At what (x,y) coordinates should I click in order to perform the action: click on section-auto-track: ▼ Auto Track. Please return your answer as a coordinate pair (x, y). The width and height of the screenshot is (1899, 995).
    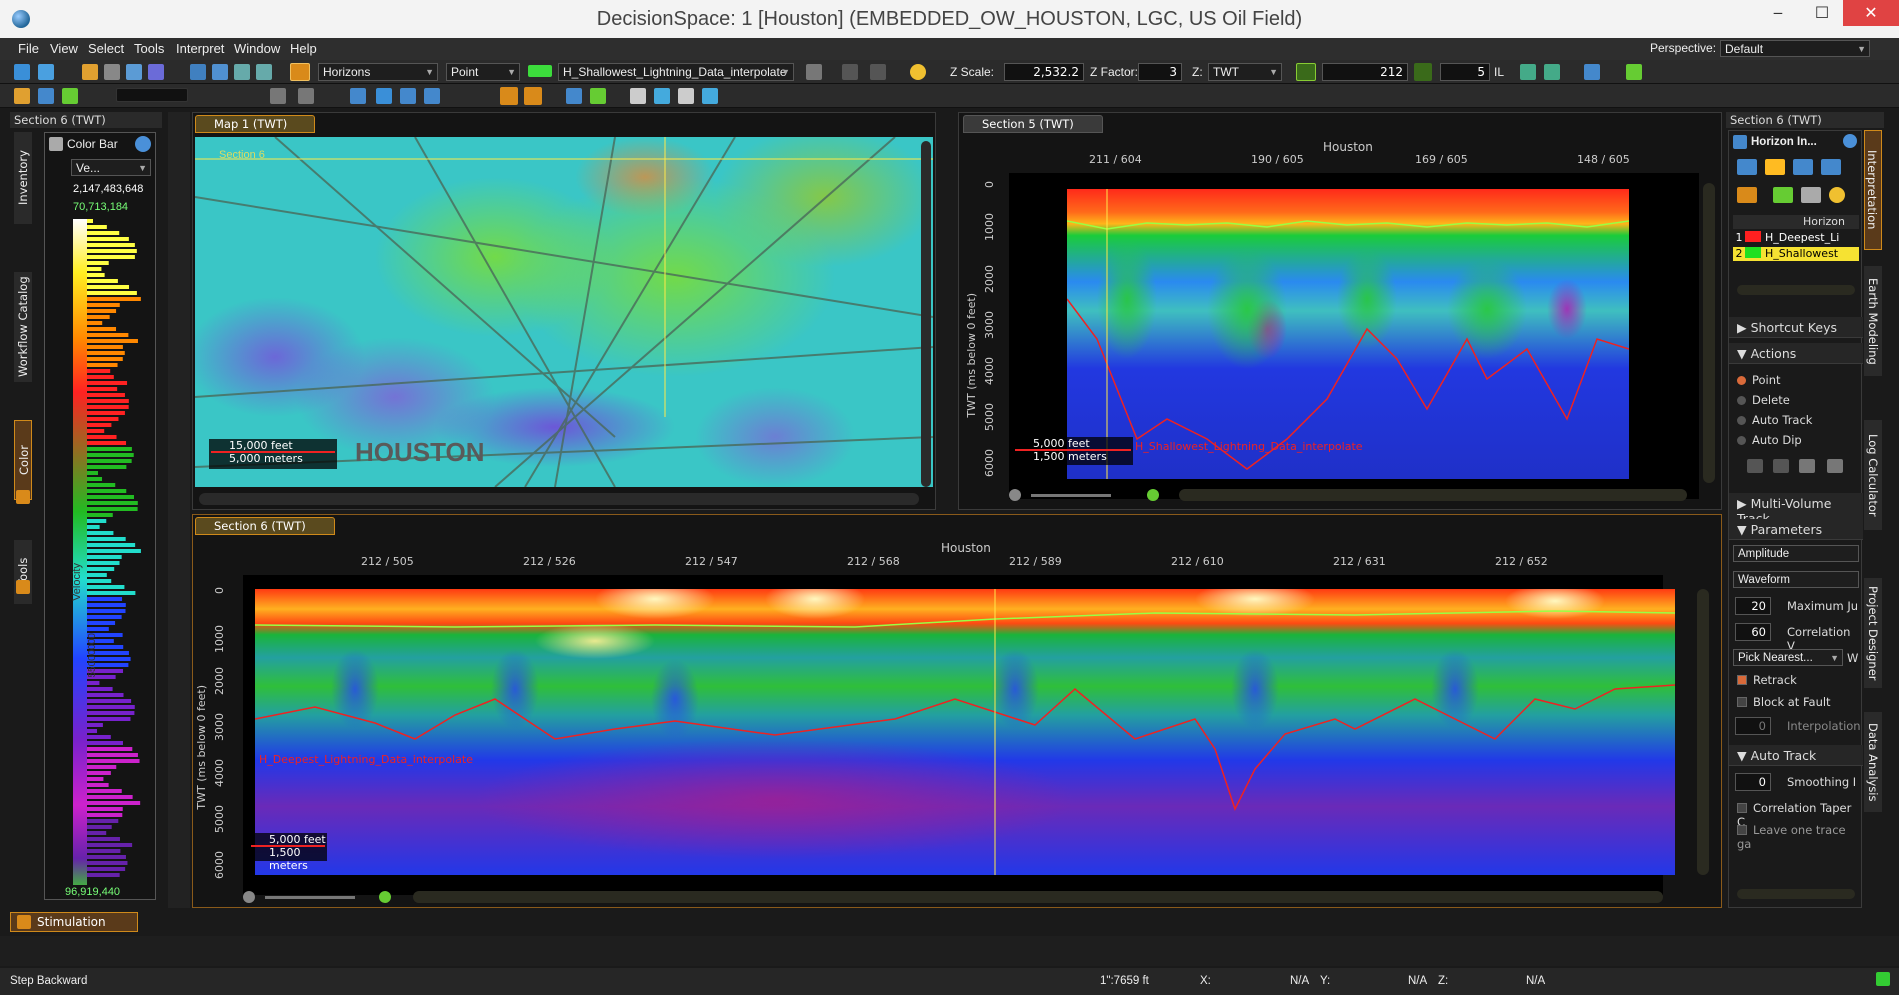
    Looking at the image, I should click on (1796, 755).